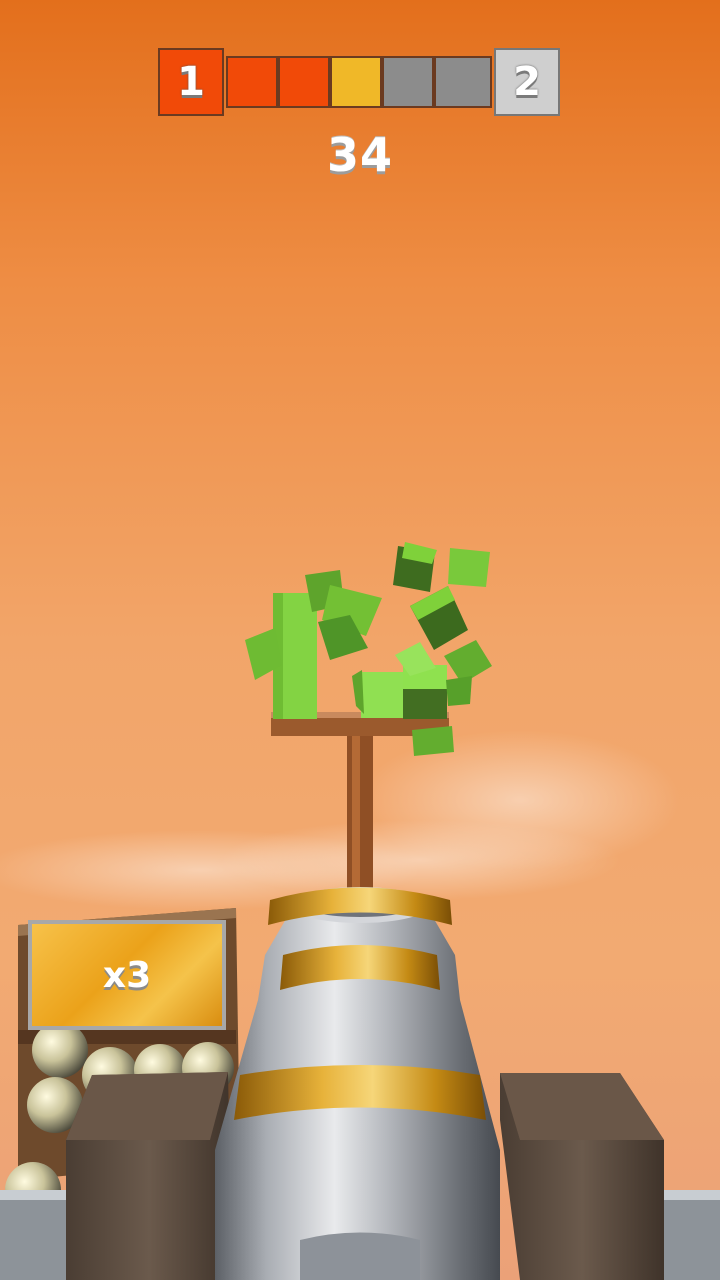 This screenshot has width=720, height=1280. Describe the element at coordinates (149, 1176) in the screenshot. I see `cannon-mount-left` at that location.